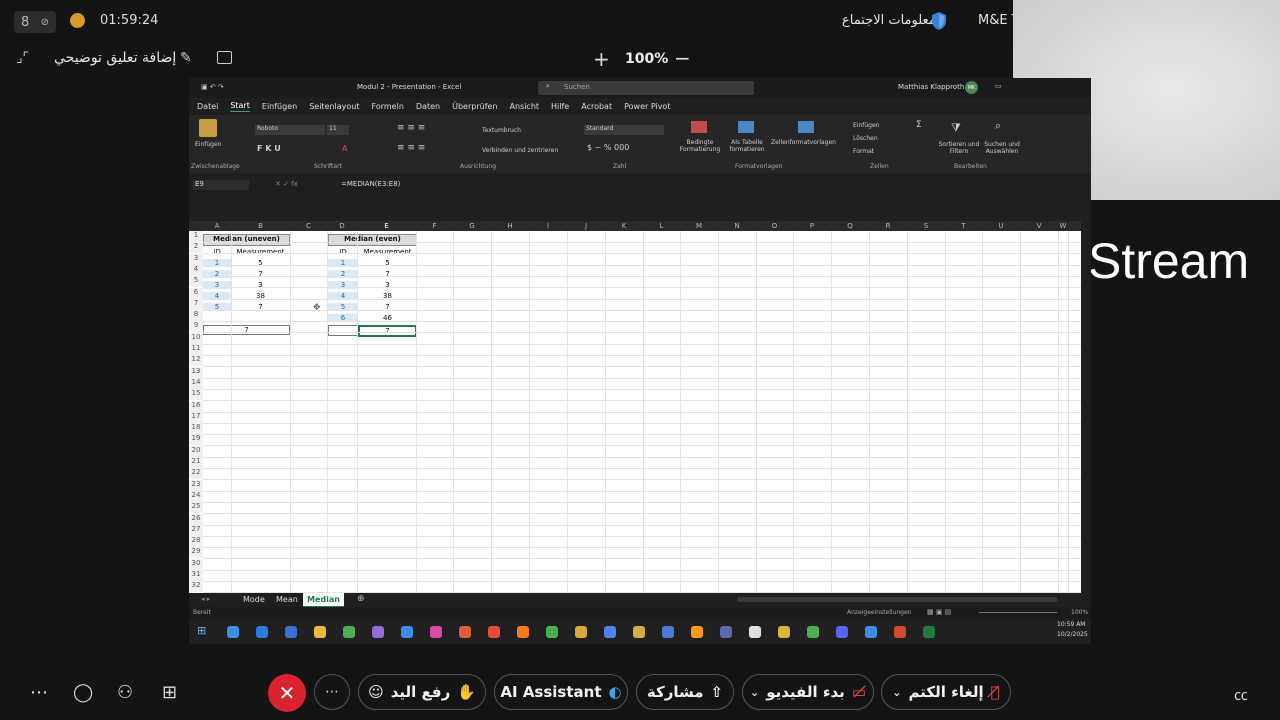 The height and width of the screenshot is (720, 1280). Describe the element at coordinates (746, 127) in the screenshot. I see `format-as-table-icon` at that location.